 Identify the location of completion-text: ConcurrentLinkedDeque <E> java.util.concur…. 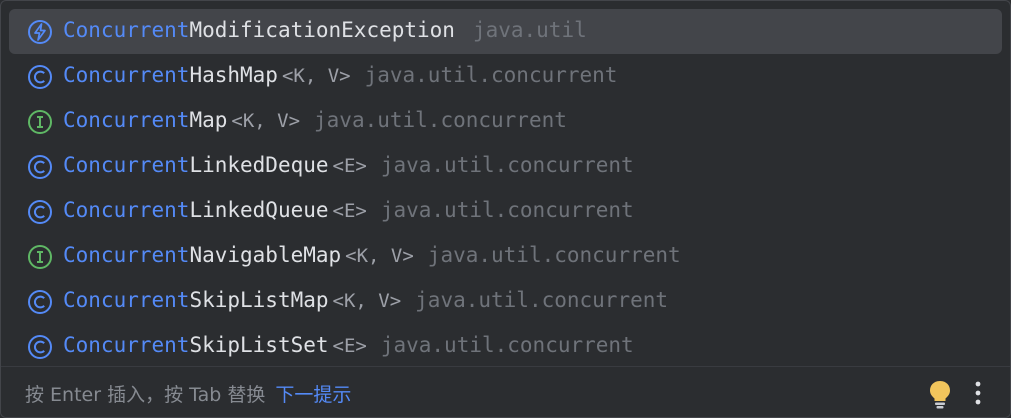
(348, 165).